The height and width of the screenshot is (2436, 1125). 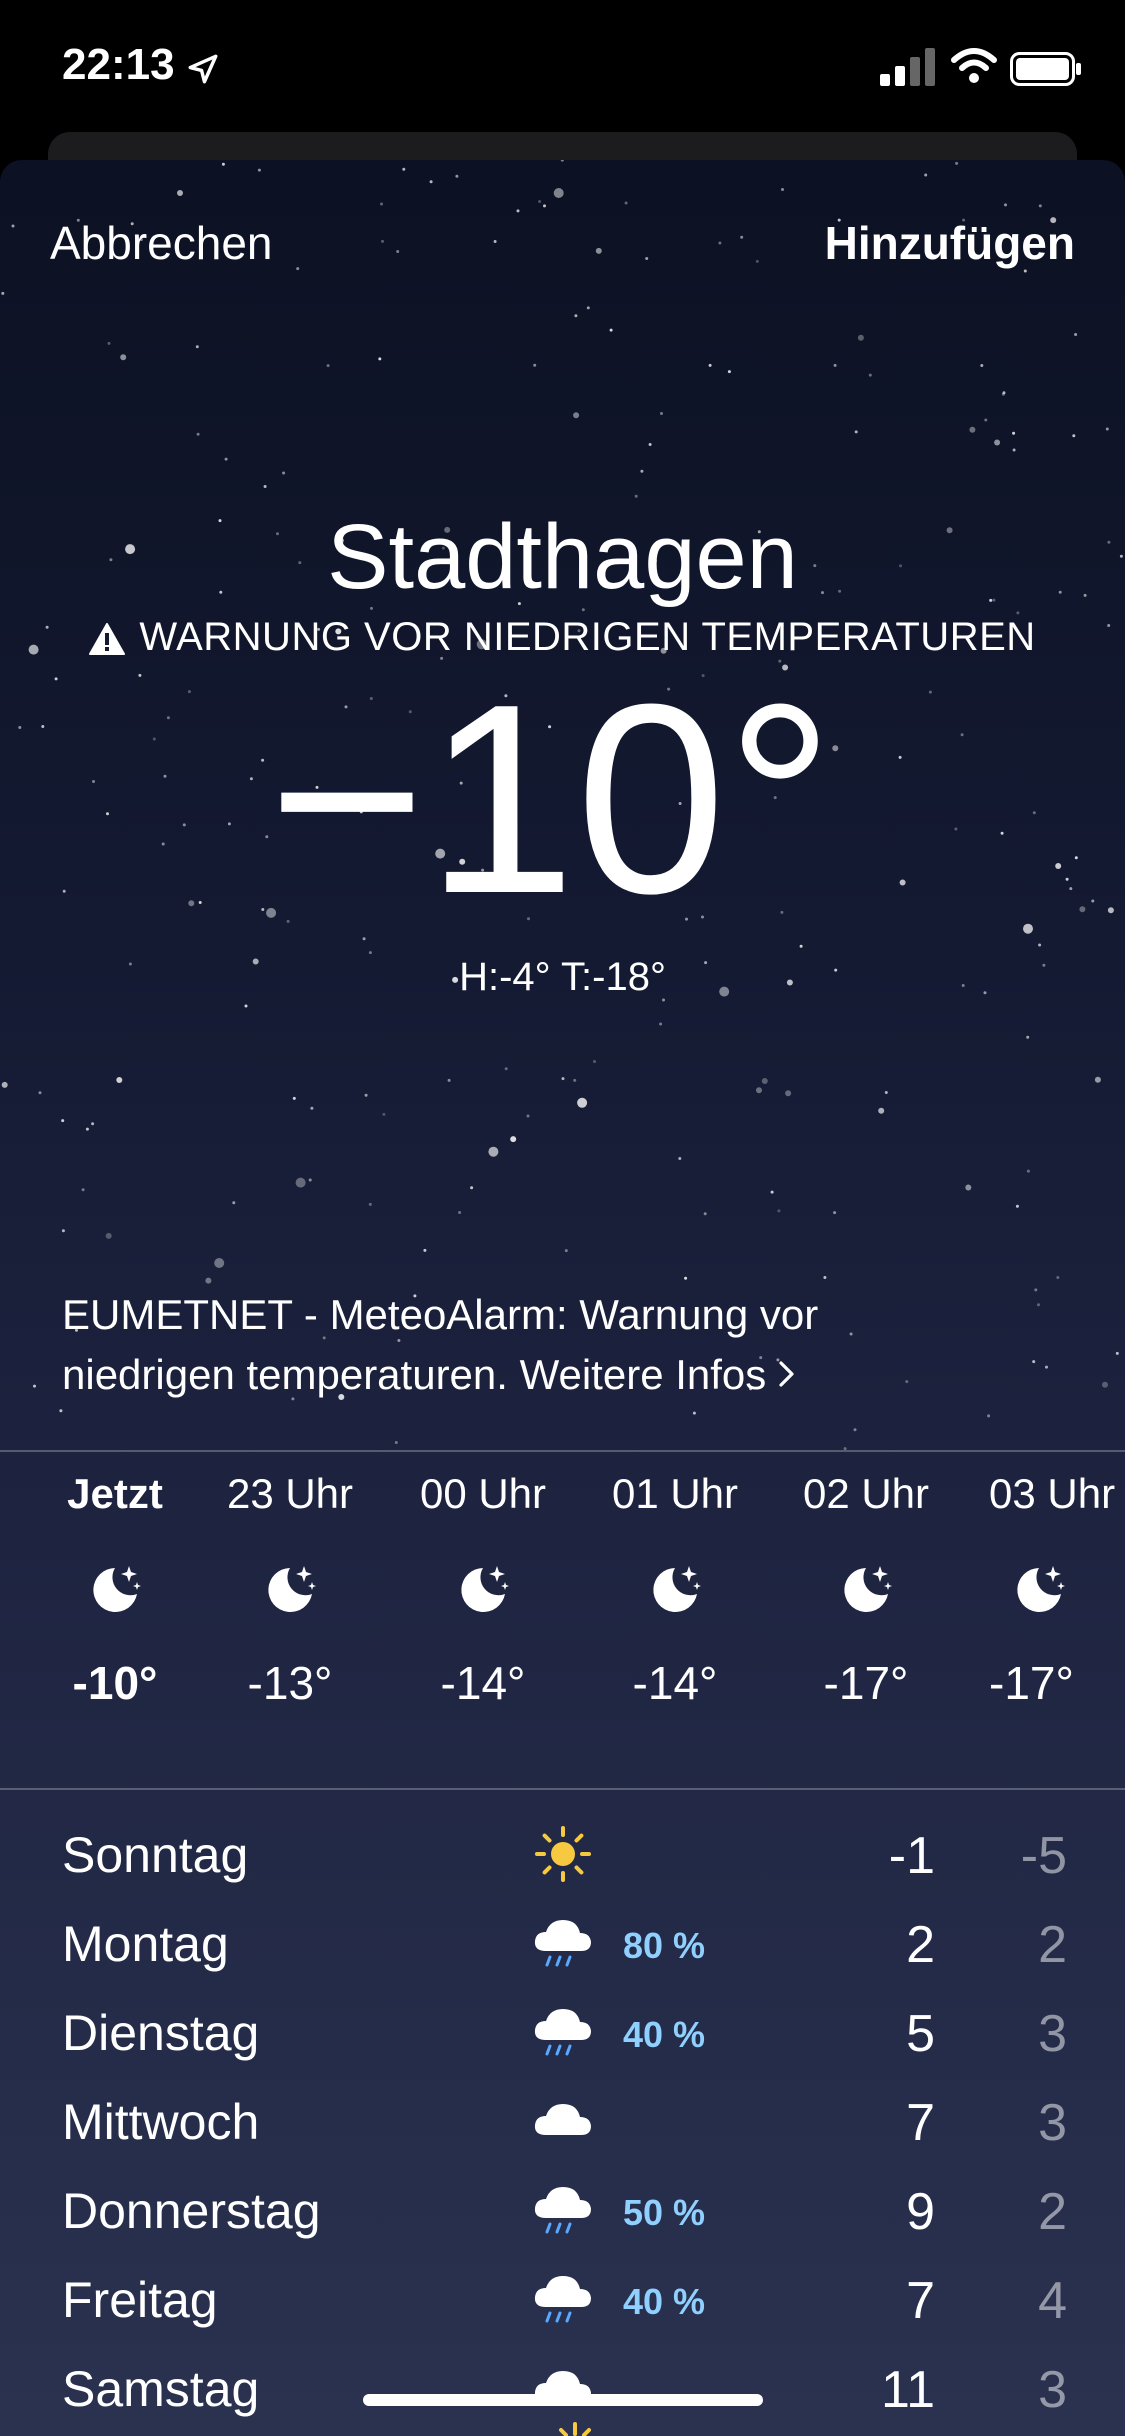 What do you see at coordinates (562, 2386) in the screenshot?
I see `cloud-icon` at bounding box center [562, 2386].